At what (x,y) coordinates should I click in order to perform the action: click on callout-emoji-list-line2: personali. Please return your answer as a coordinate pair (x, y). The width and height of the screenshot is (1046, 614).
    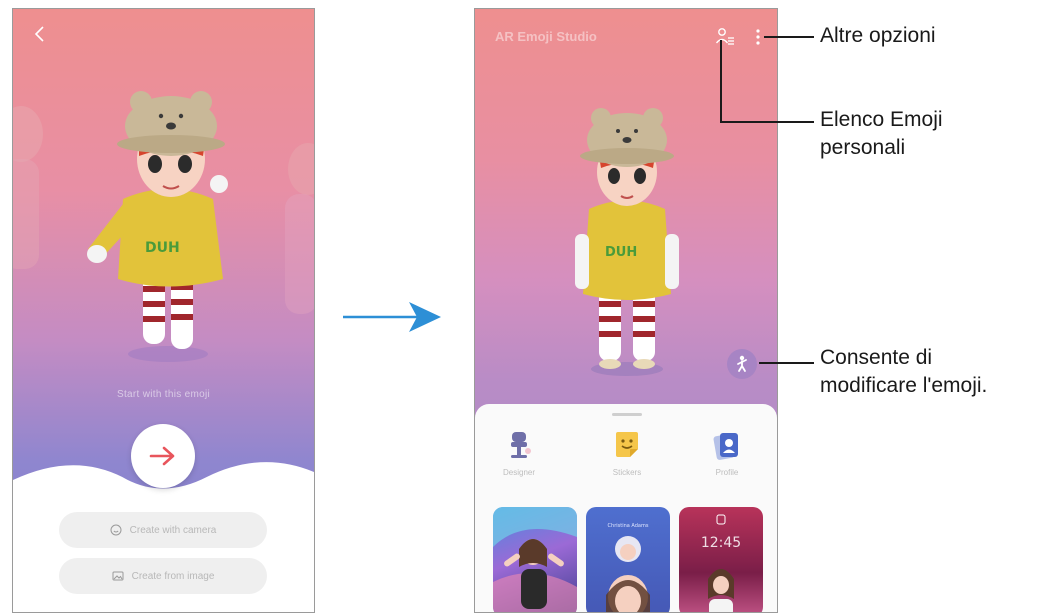
    Looking at the image, I should click on (863, 147).